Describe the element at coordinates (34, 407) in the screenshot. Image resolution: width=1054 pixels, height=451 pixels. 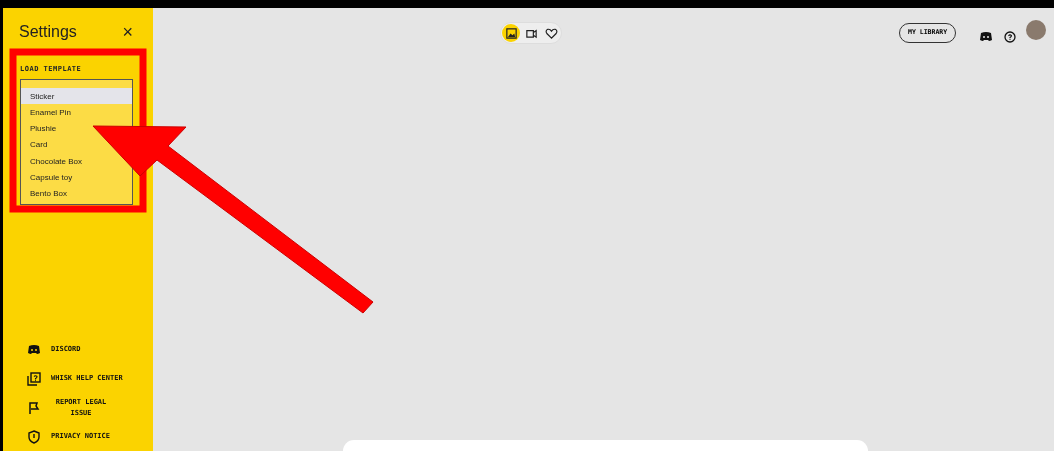
I see `flag-icon` at that location.